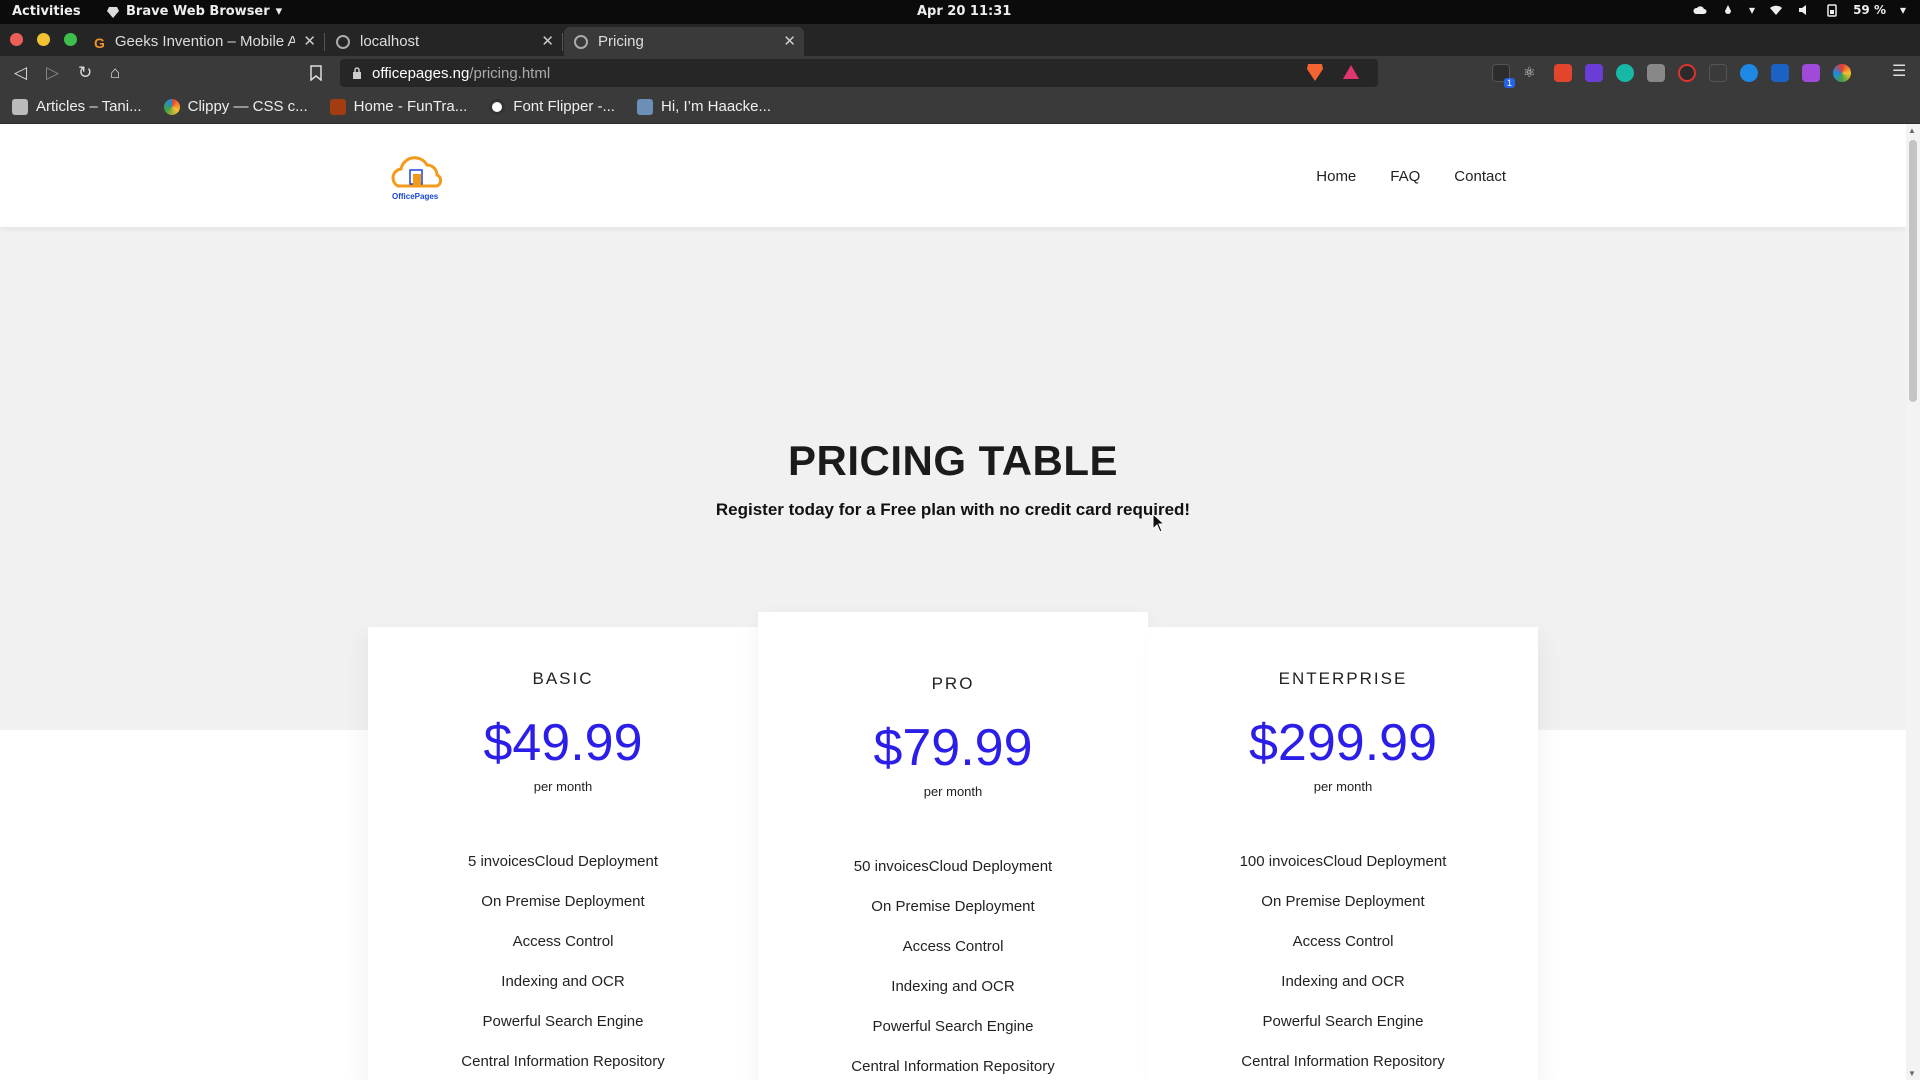 The height and width of the screenshot is (1080, 1920). What do you see at coordinates (415, 196) in the screenshot?
I see `logo-text: OfficePages` at bounding box center [415, 196].